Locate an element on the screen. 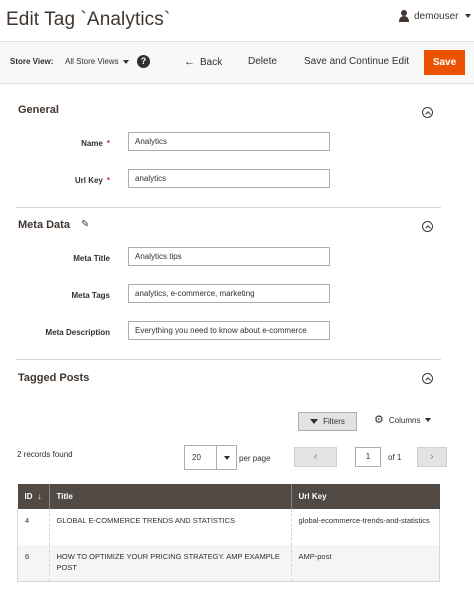 This screenshot has height=597, width=474. section-title-general: General is located at coordinates (38, 110).